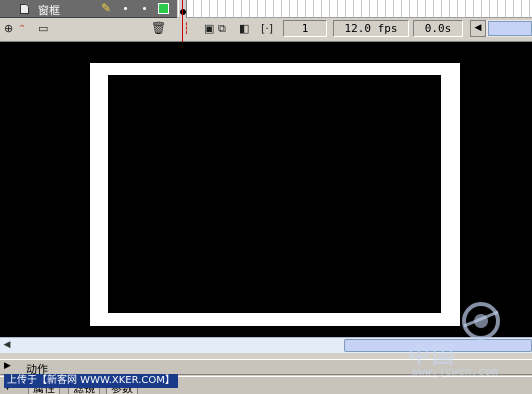  What do you see at coordinates (225, 28) in the screenshot?
I see `onion-outline-icon: ⧉` at bounding box center [225, 28].